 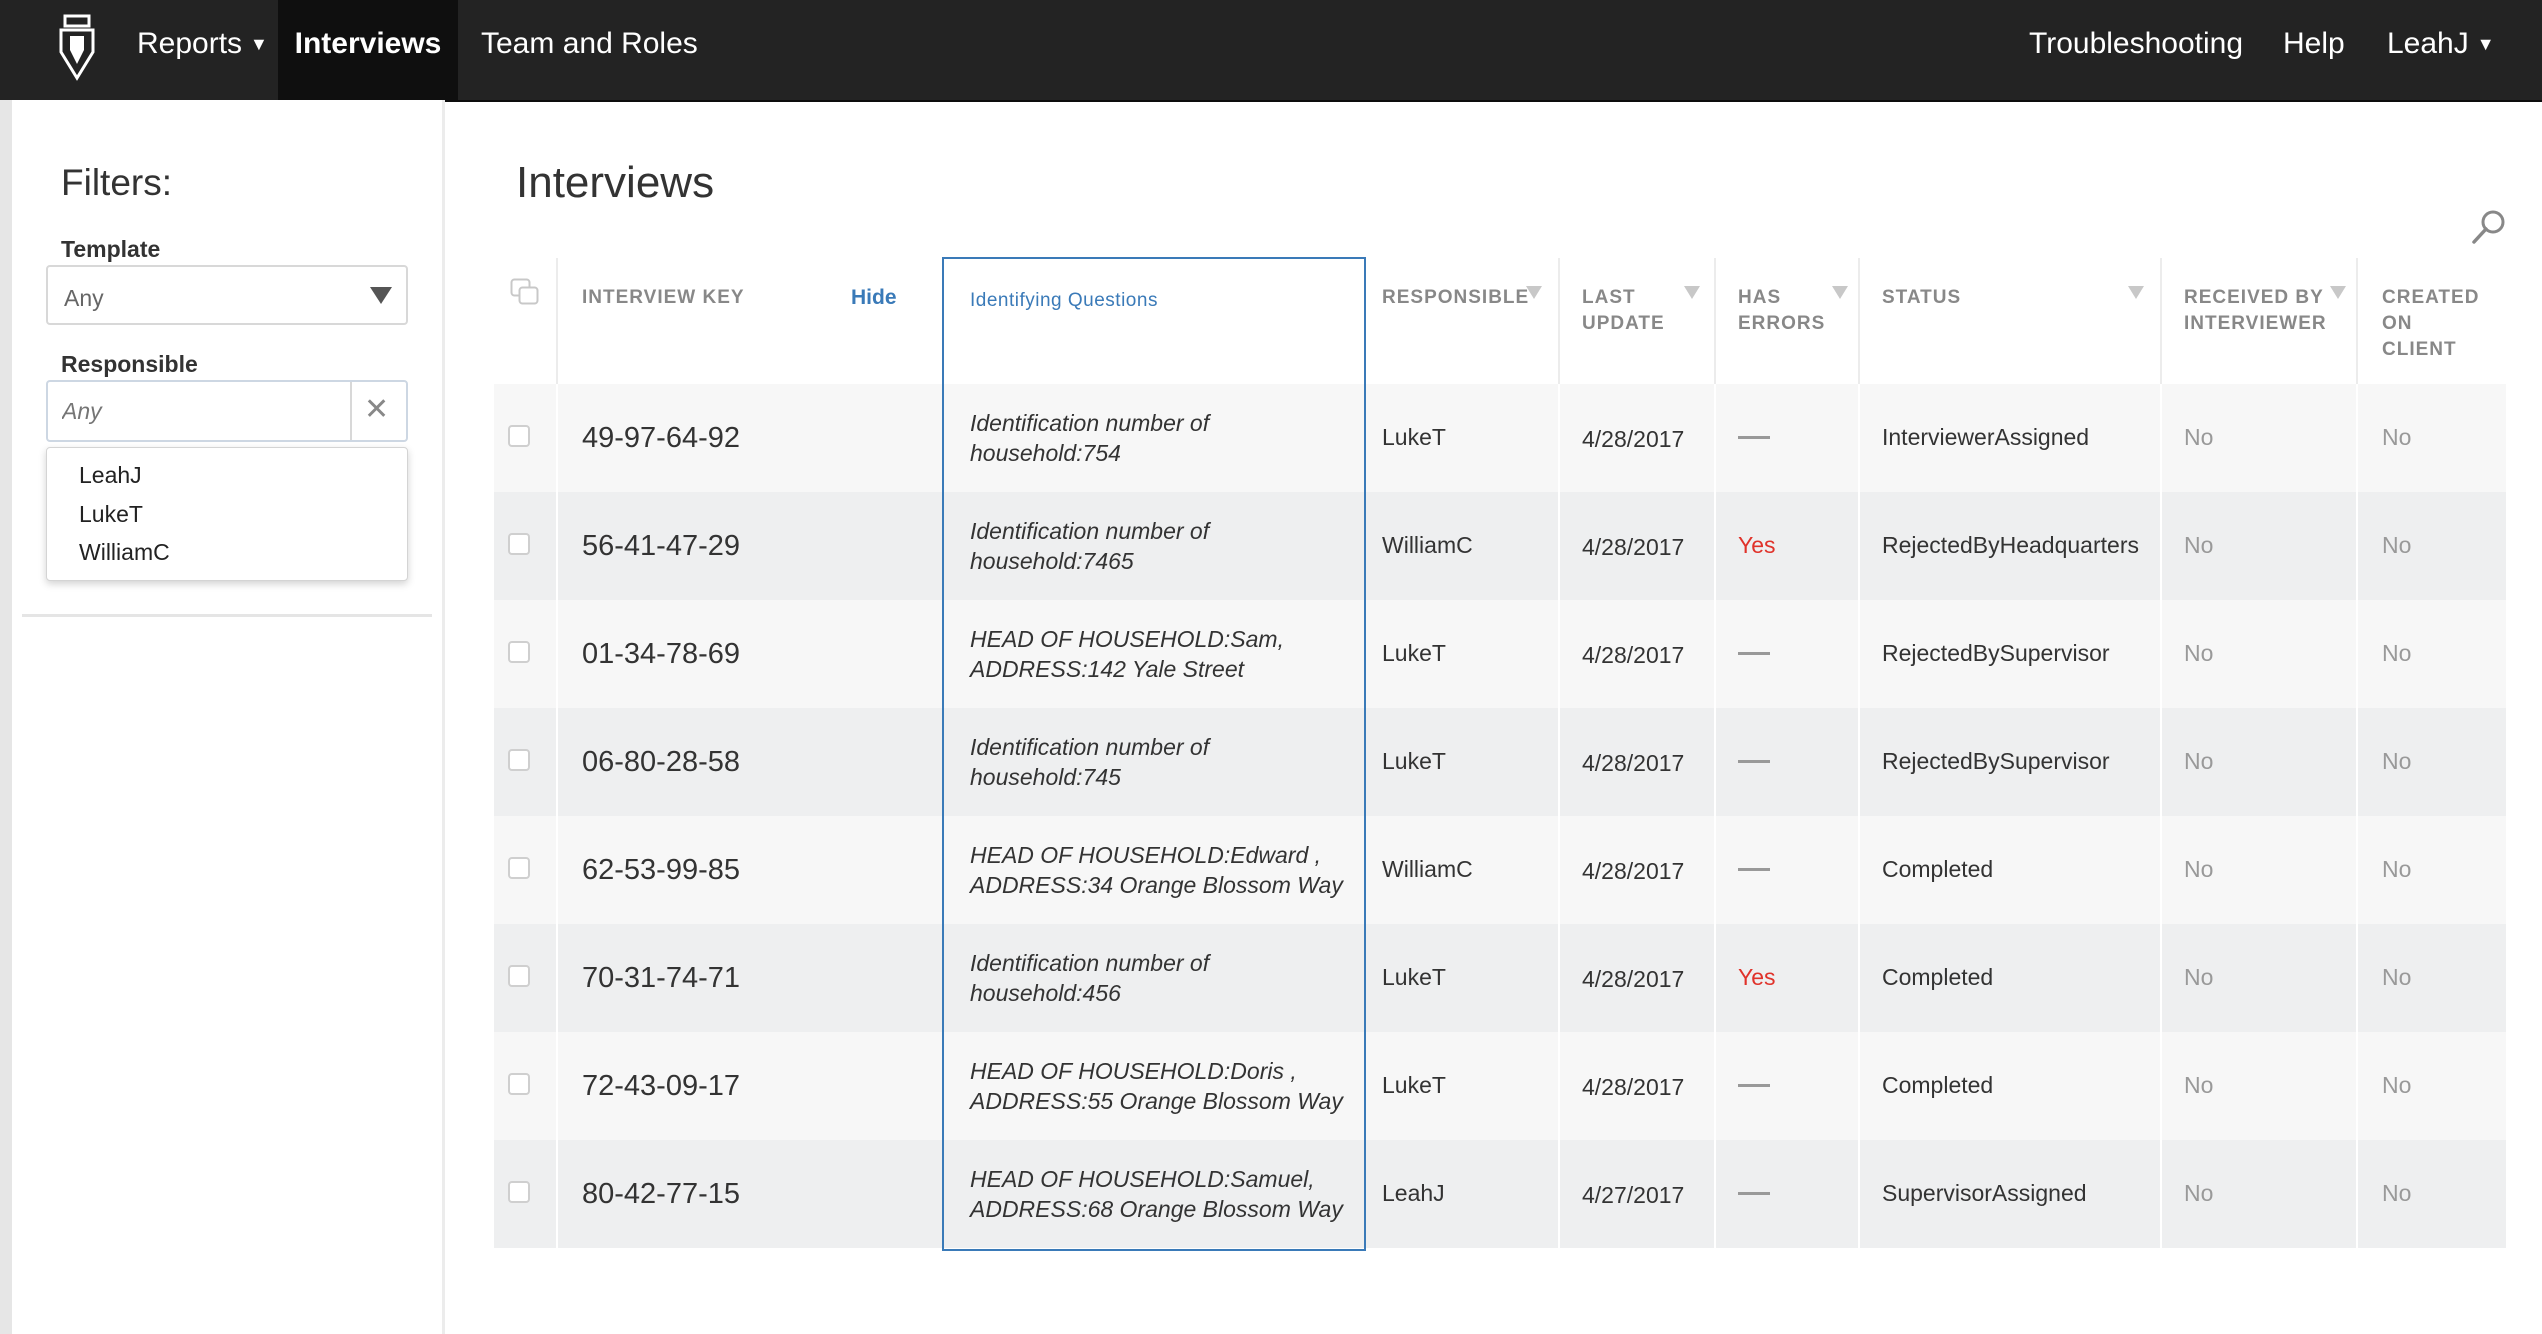 I want to click on interview-key-cell: 70-31-74-71, so click(x=750, y=978).